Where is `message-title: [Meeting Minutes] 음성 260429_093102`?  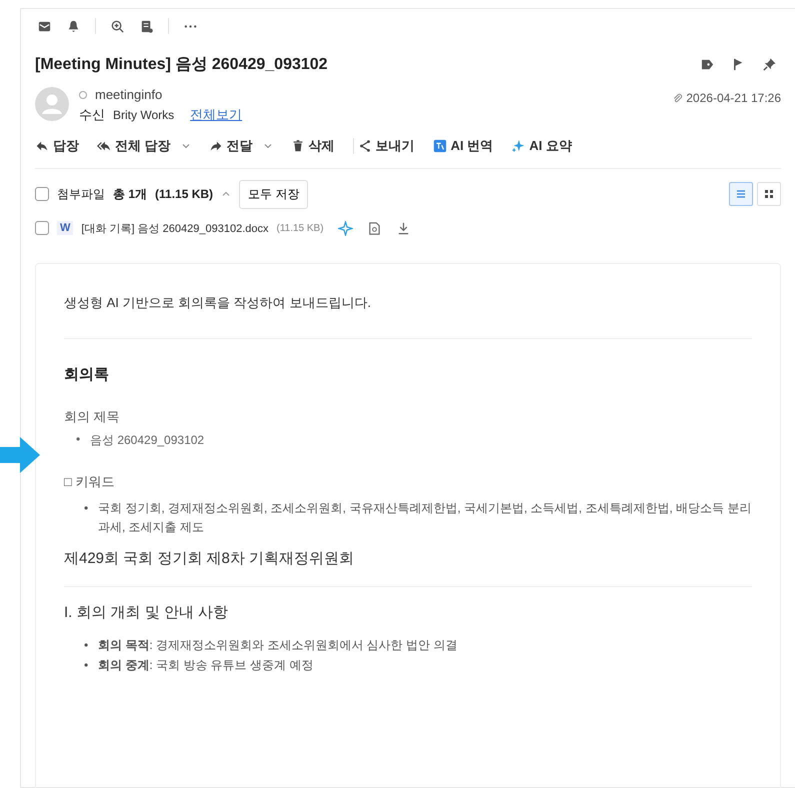 message-title: [Meeting Minutes] 음성 260429_093102 is located at coordinates (181, 64).